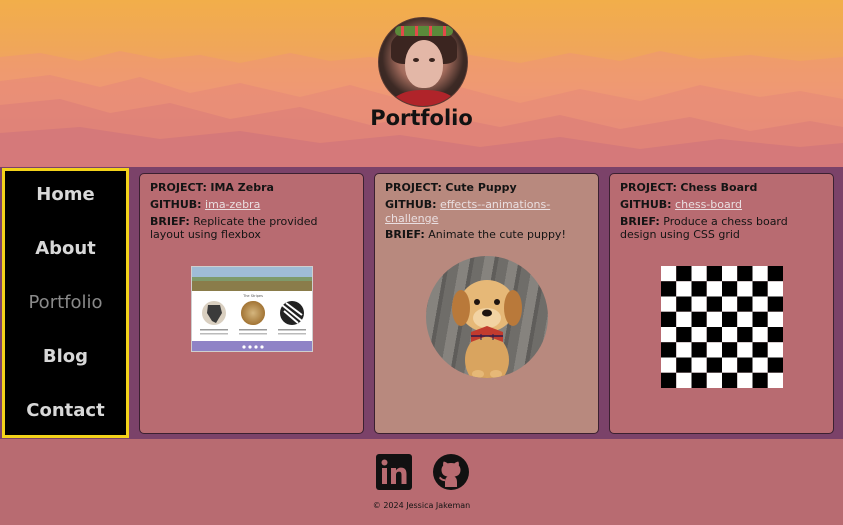  I want to click on avatar, so click(423, 62).